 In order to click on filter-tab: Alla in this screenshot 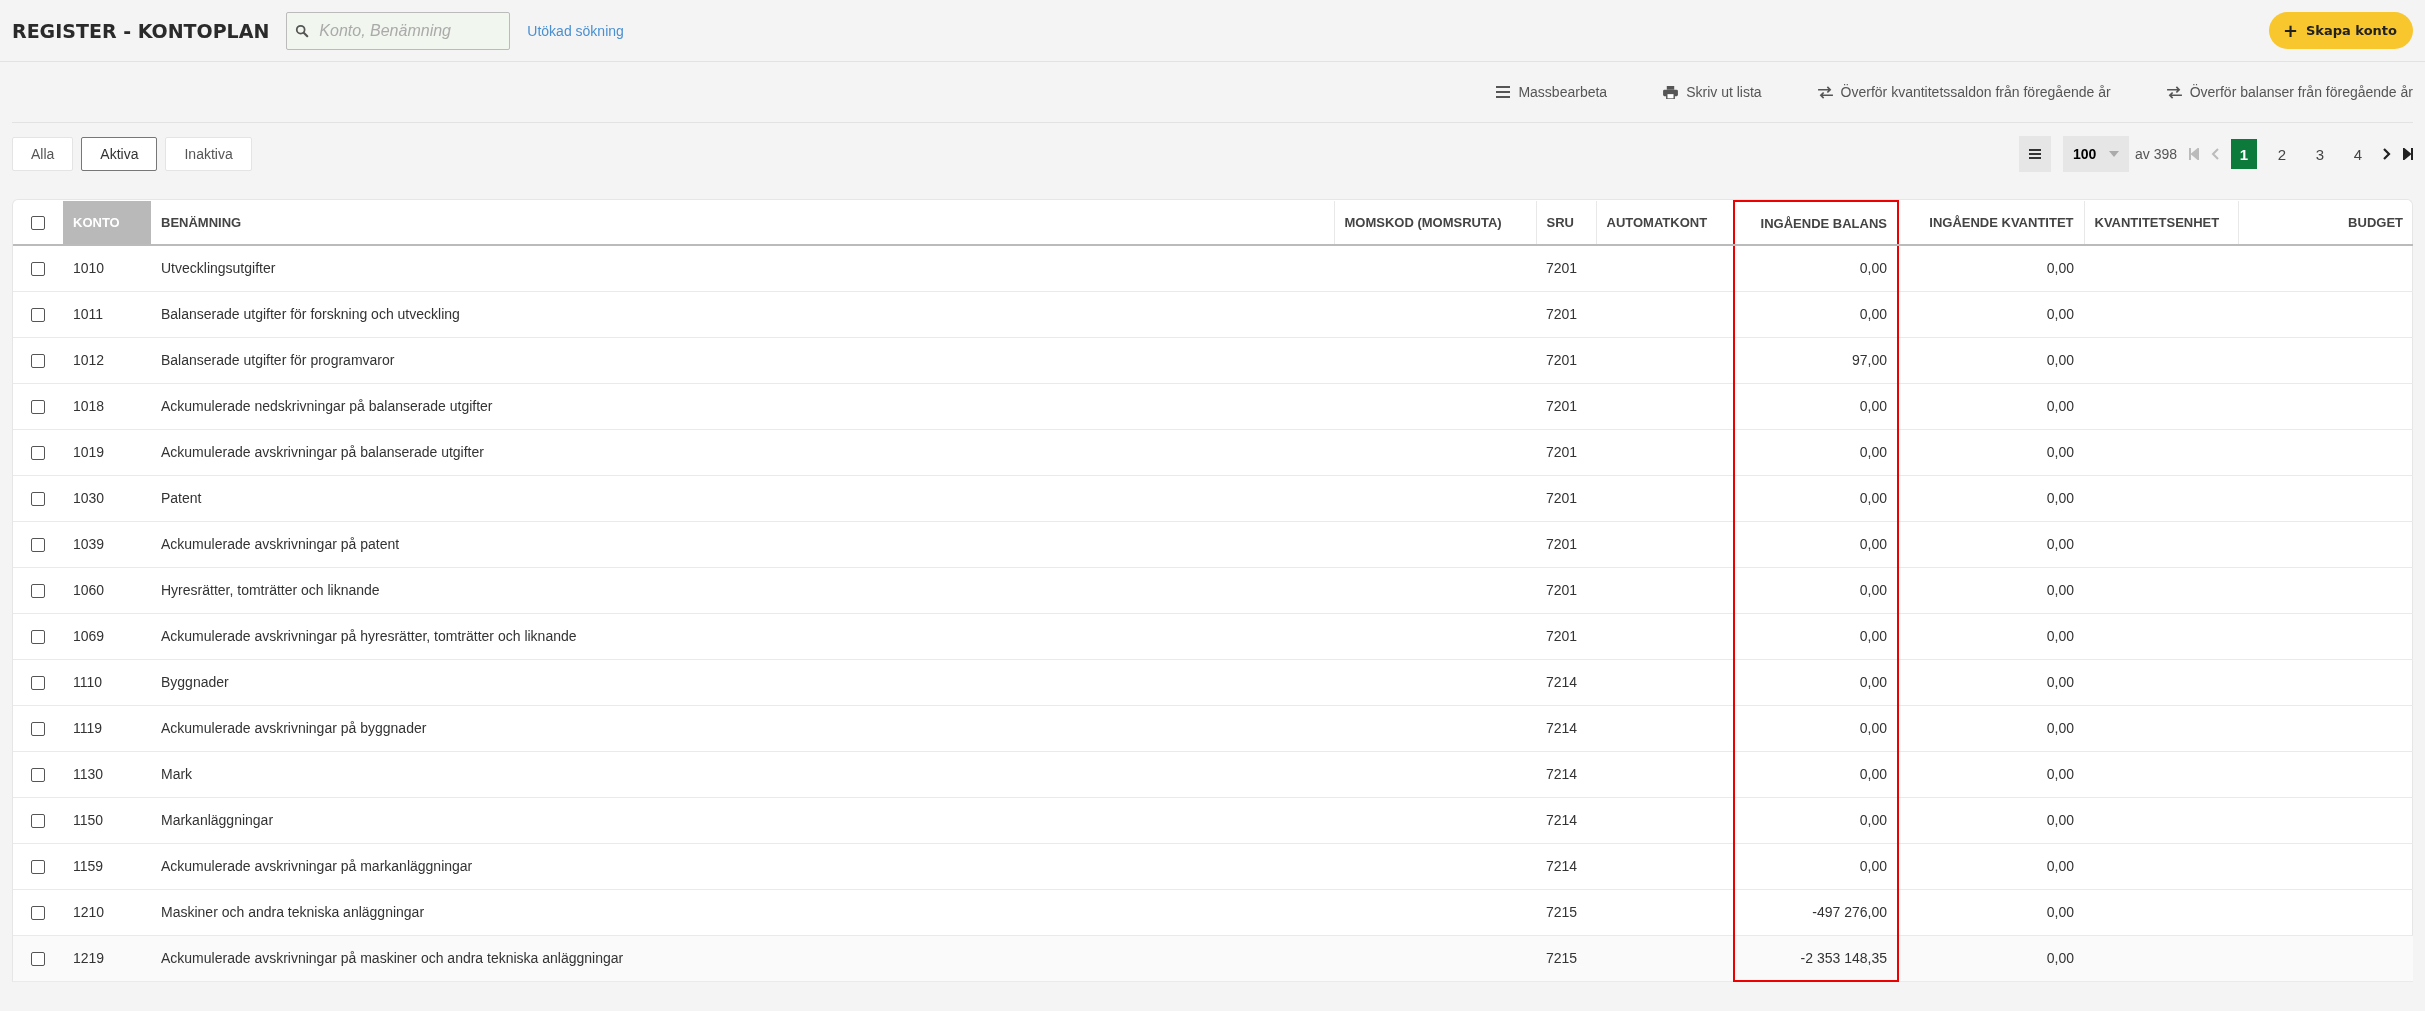, I will do `click(43, 154)`.